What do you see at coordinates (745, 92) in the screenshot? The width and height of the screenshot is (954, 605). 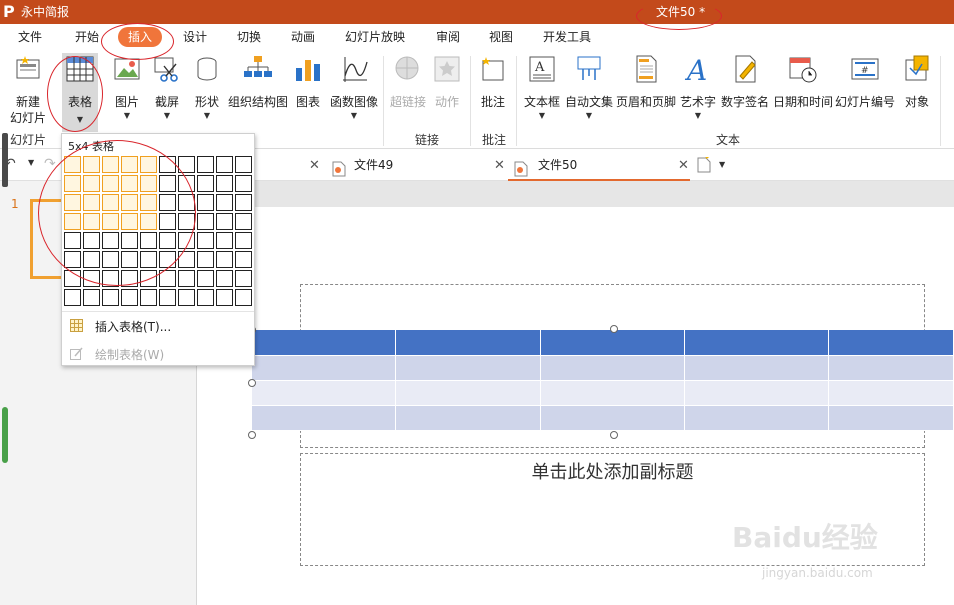 I see `digital-signature-button: 数字签名` at bounding box center [745, 92].